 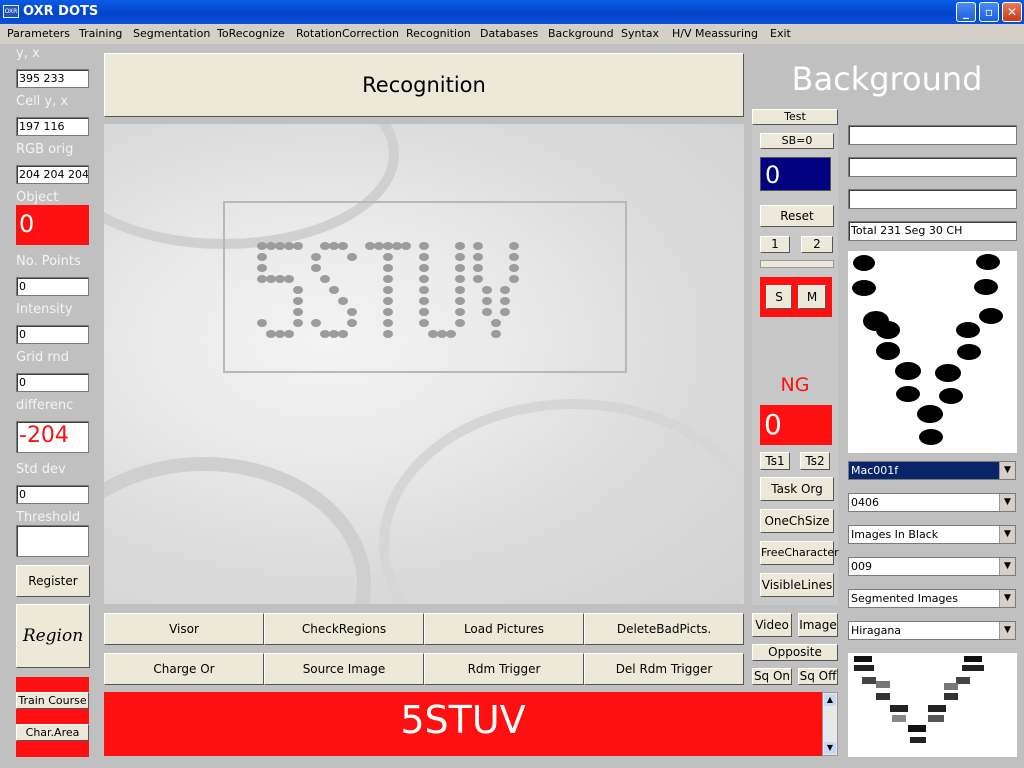 I want to click on load-pictures-button: Load Pictures, so click(x=504, y=629).